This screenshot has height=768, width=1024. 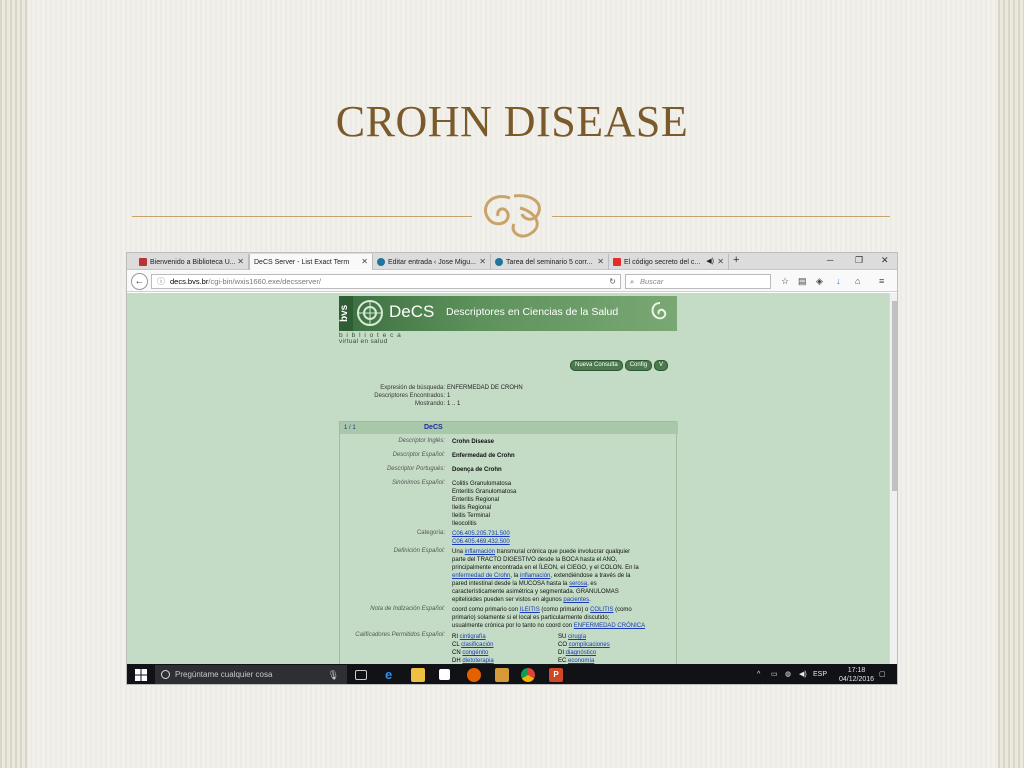 What do you see at coordinates (601, 610) in the screenshot?
I see `indexing-link: COLITIS` at bounding box center [601, 610].